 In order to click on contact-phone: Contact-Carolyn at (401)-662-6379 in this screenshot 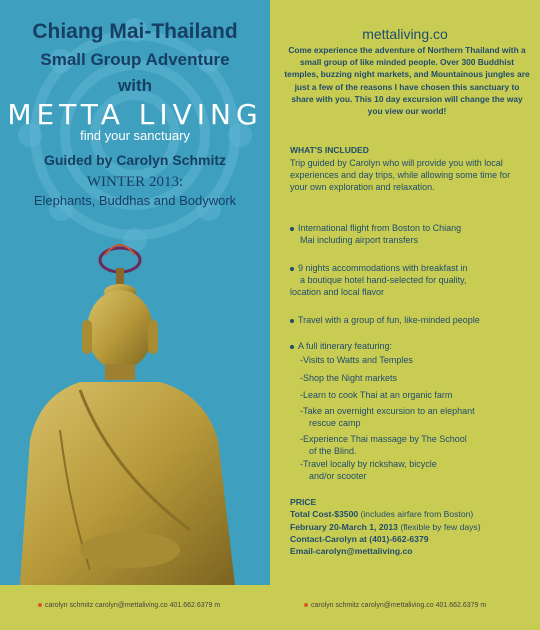, I will do `click(410, 539)`.